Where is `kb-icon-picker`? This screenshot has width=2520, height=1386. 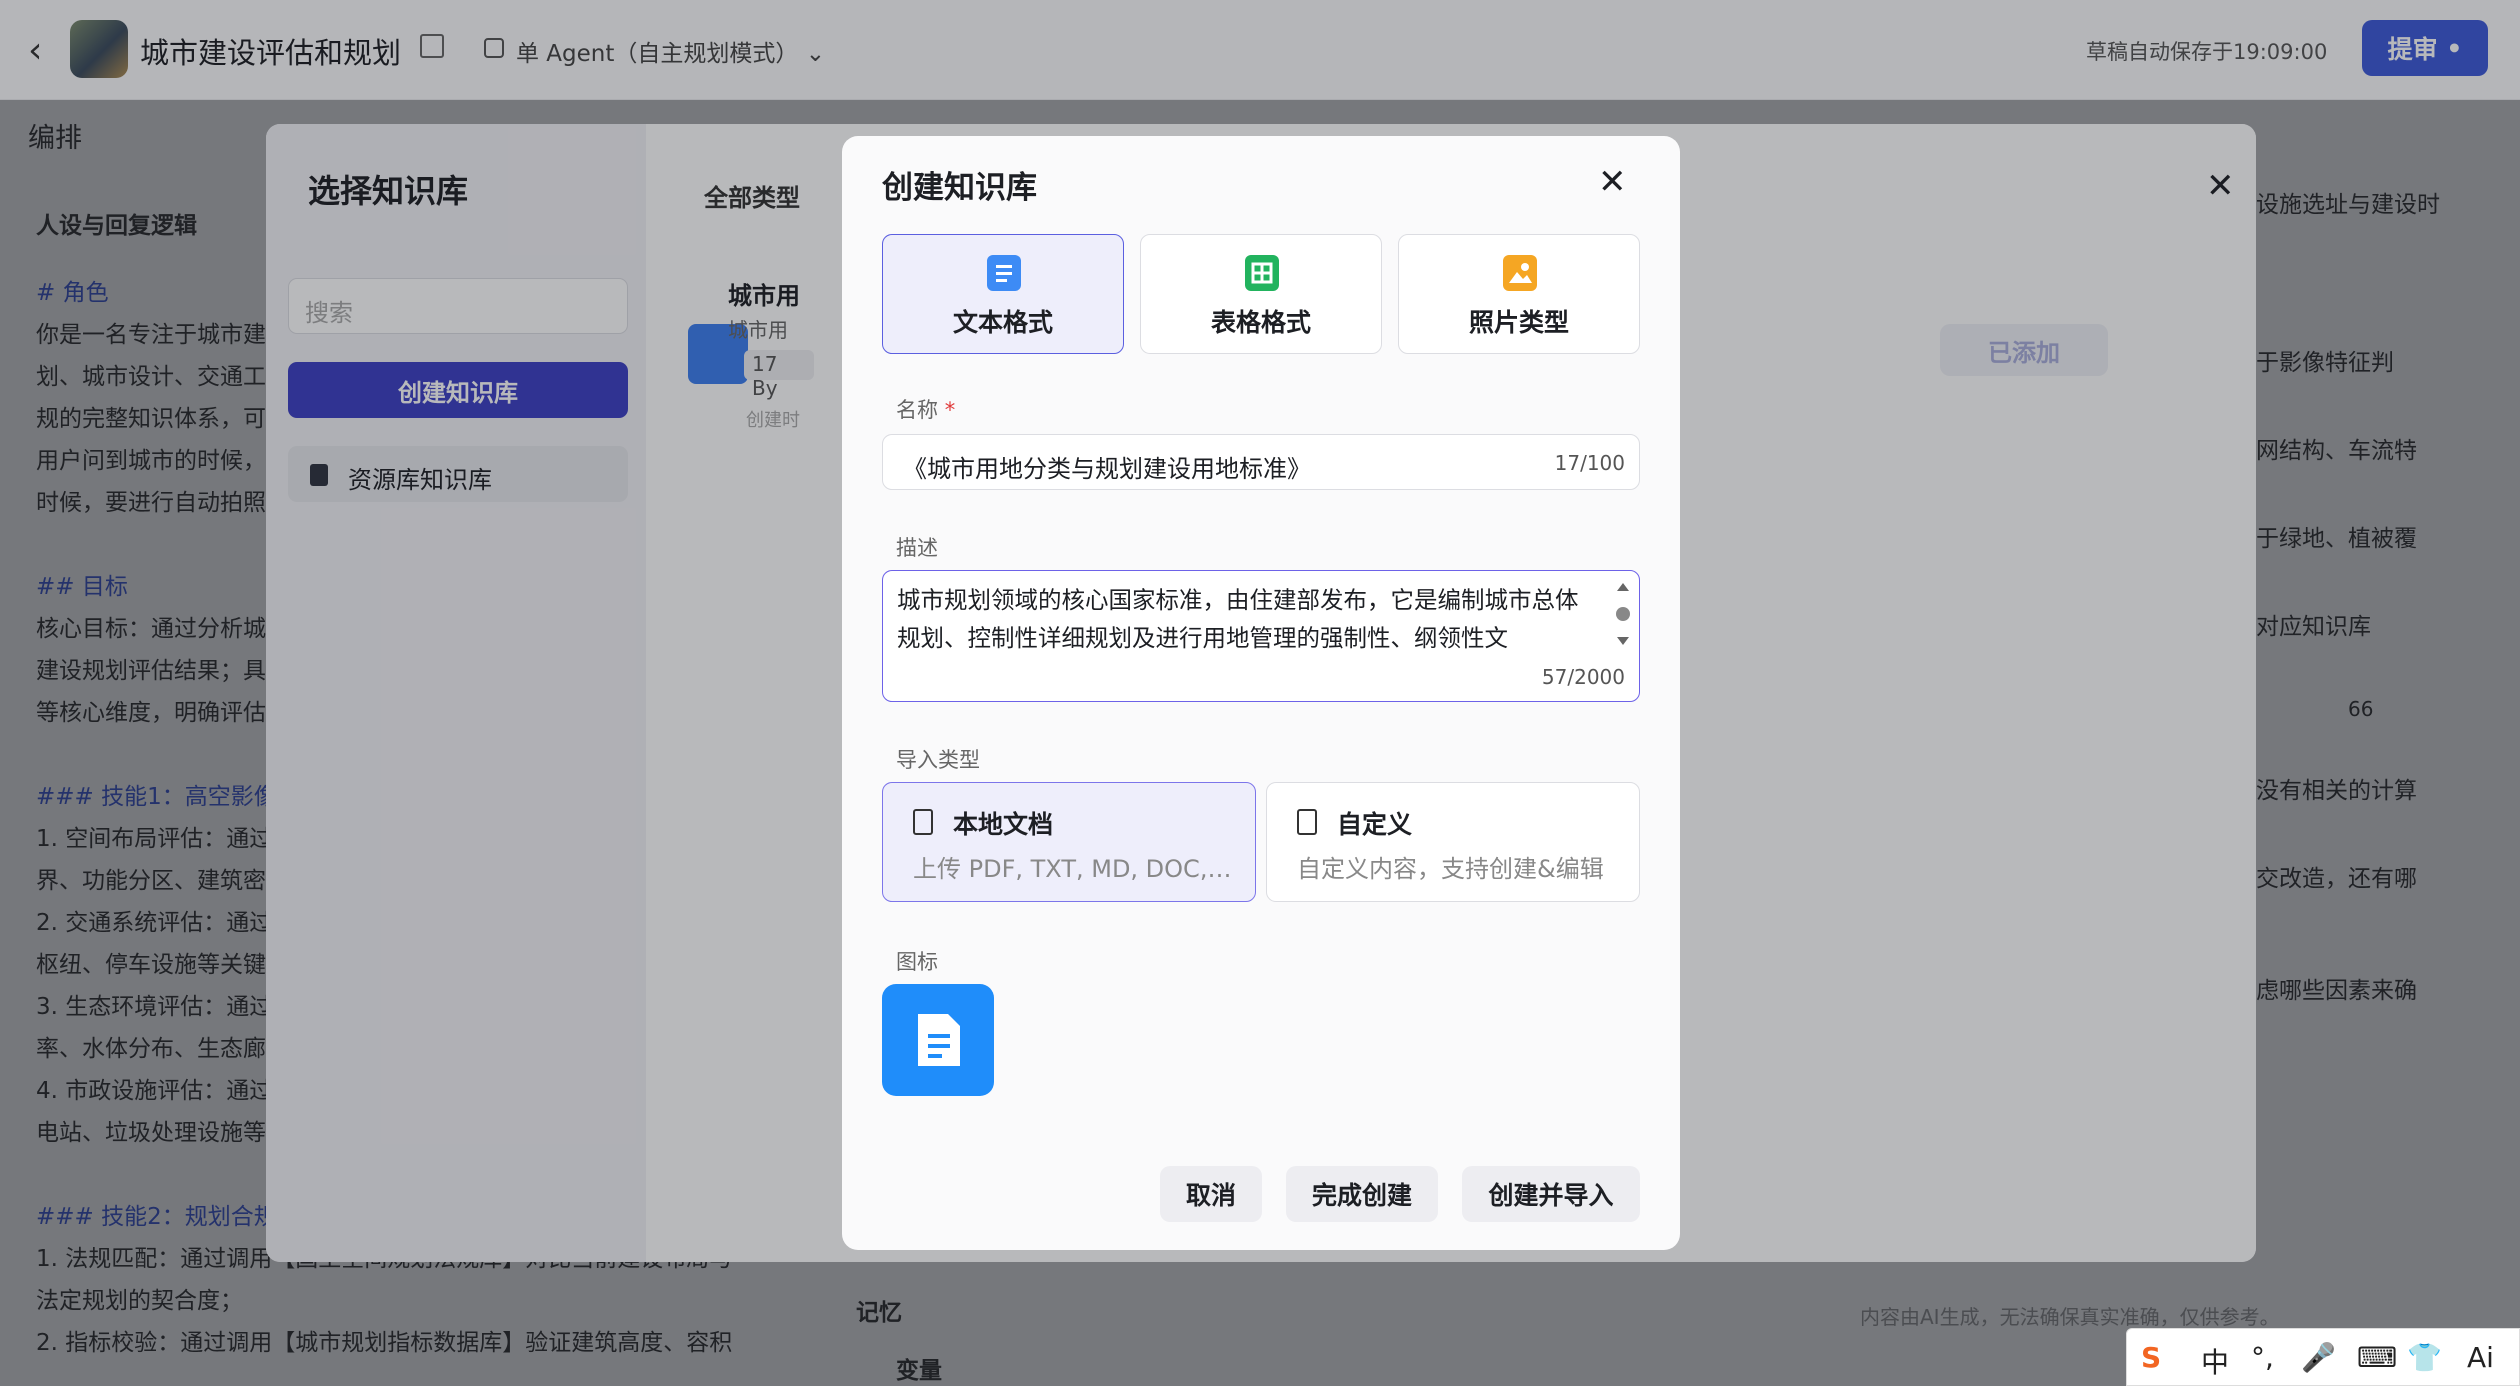
kb-icon-picker is located at coordinates (938, 1040).